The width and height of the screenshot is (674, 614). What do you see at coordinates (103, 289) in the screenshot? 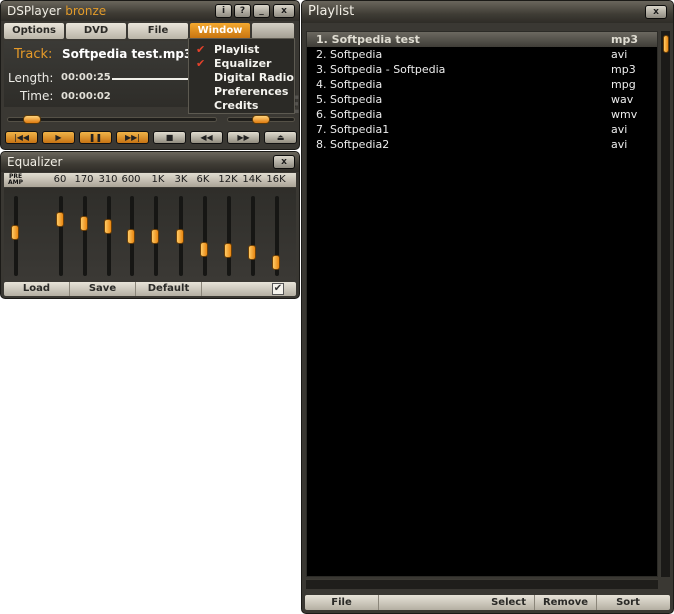
I see `save-button: Save` at bounding box center [103, 289].